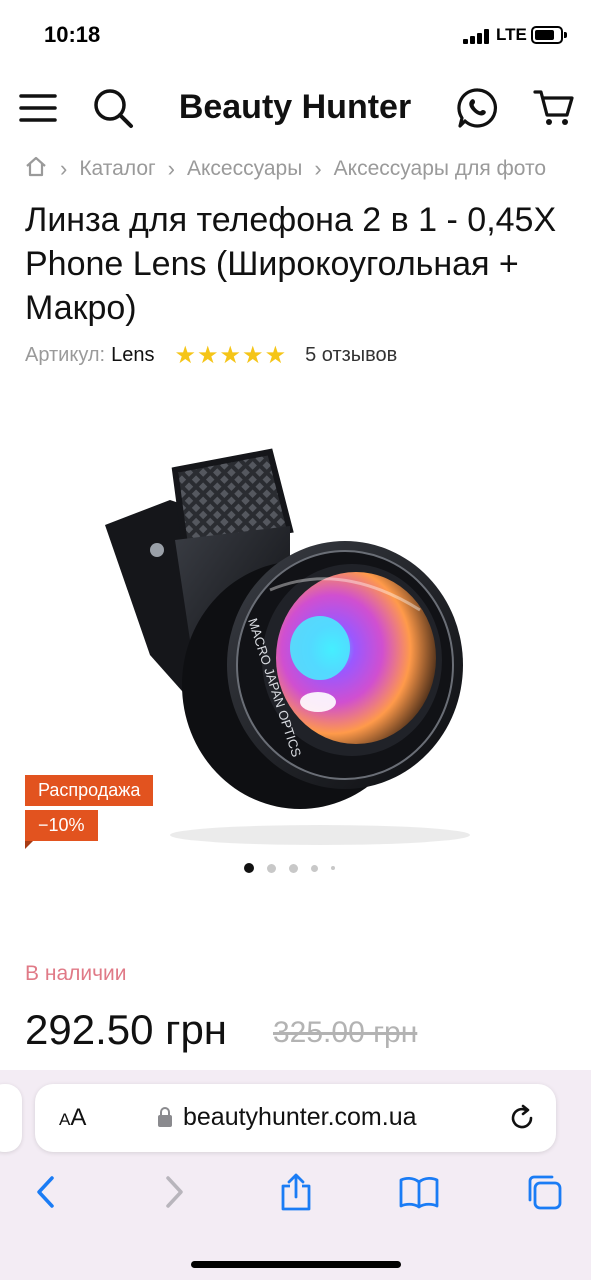 The height and width of the screenshot is (1280, 591). I want to click on signal-icon, so click(477, 36).